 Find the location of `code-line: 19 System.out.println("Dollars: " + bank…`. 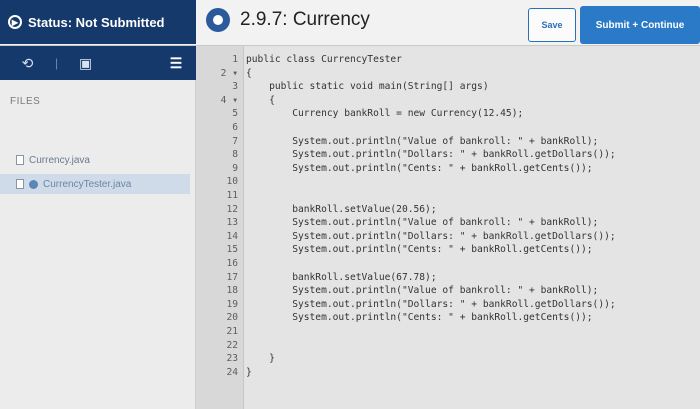

code-line: 19 System.out.println("Dollars: " + bank… is located at coordinates (448, 304).